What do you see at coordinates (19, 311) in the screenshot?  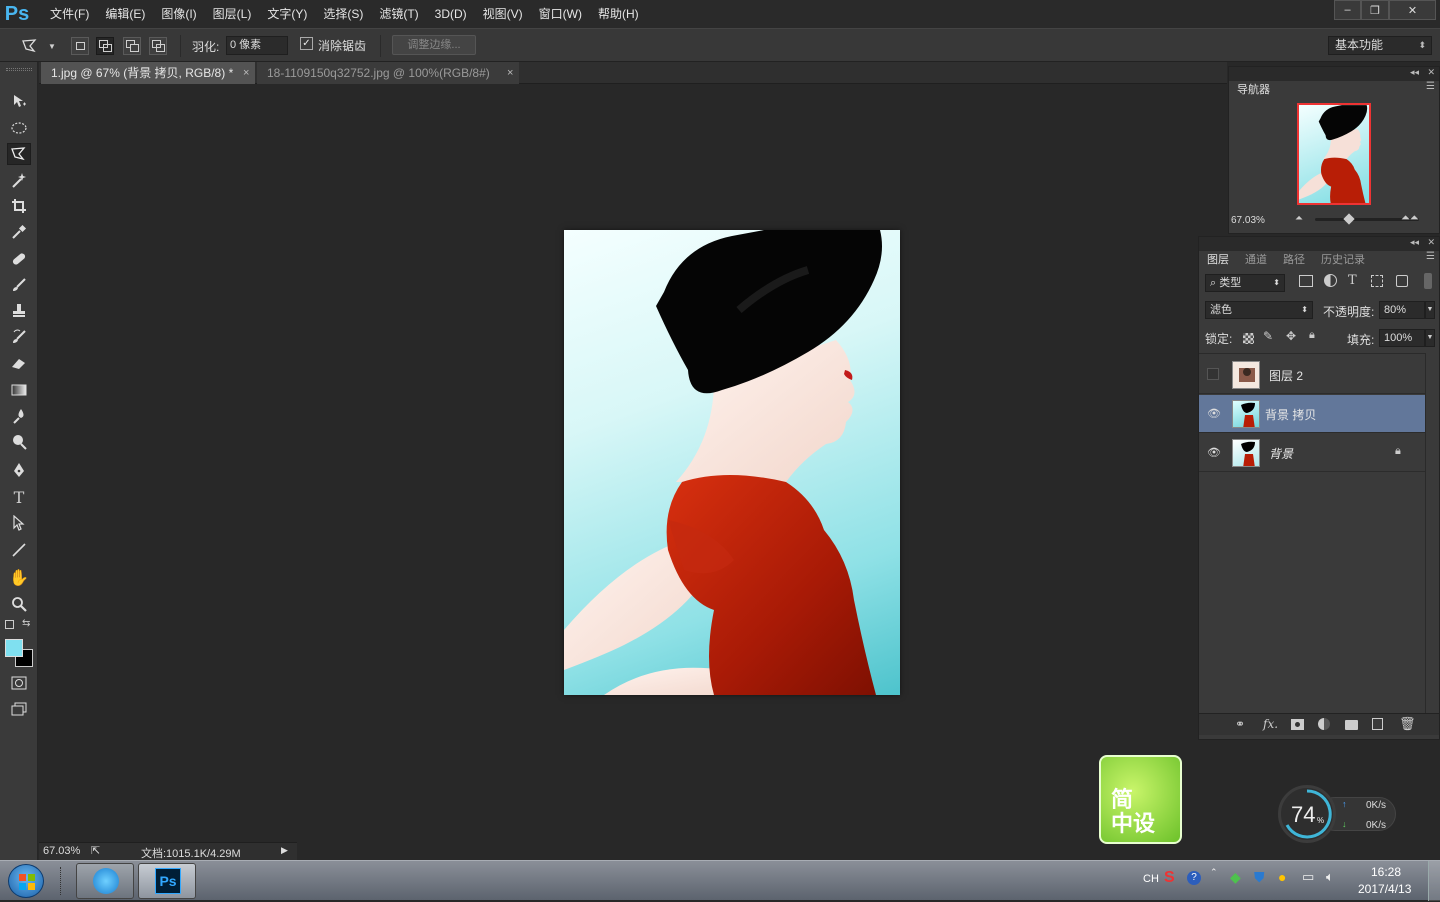 I see `clone-stamp-tool-icon` at bounding box center [19, 311].